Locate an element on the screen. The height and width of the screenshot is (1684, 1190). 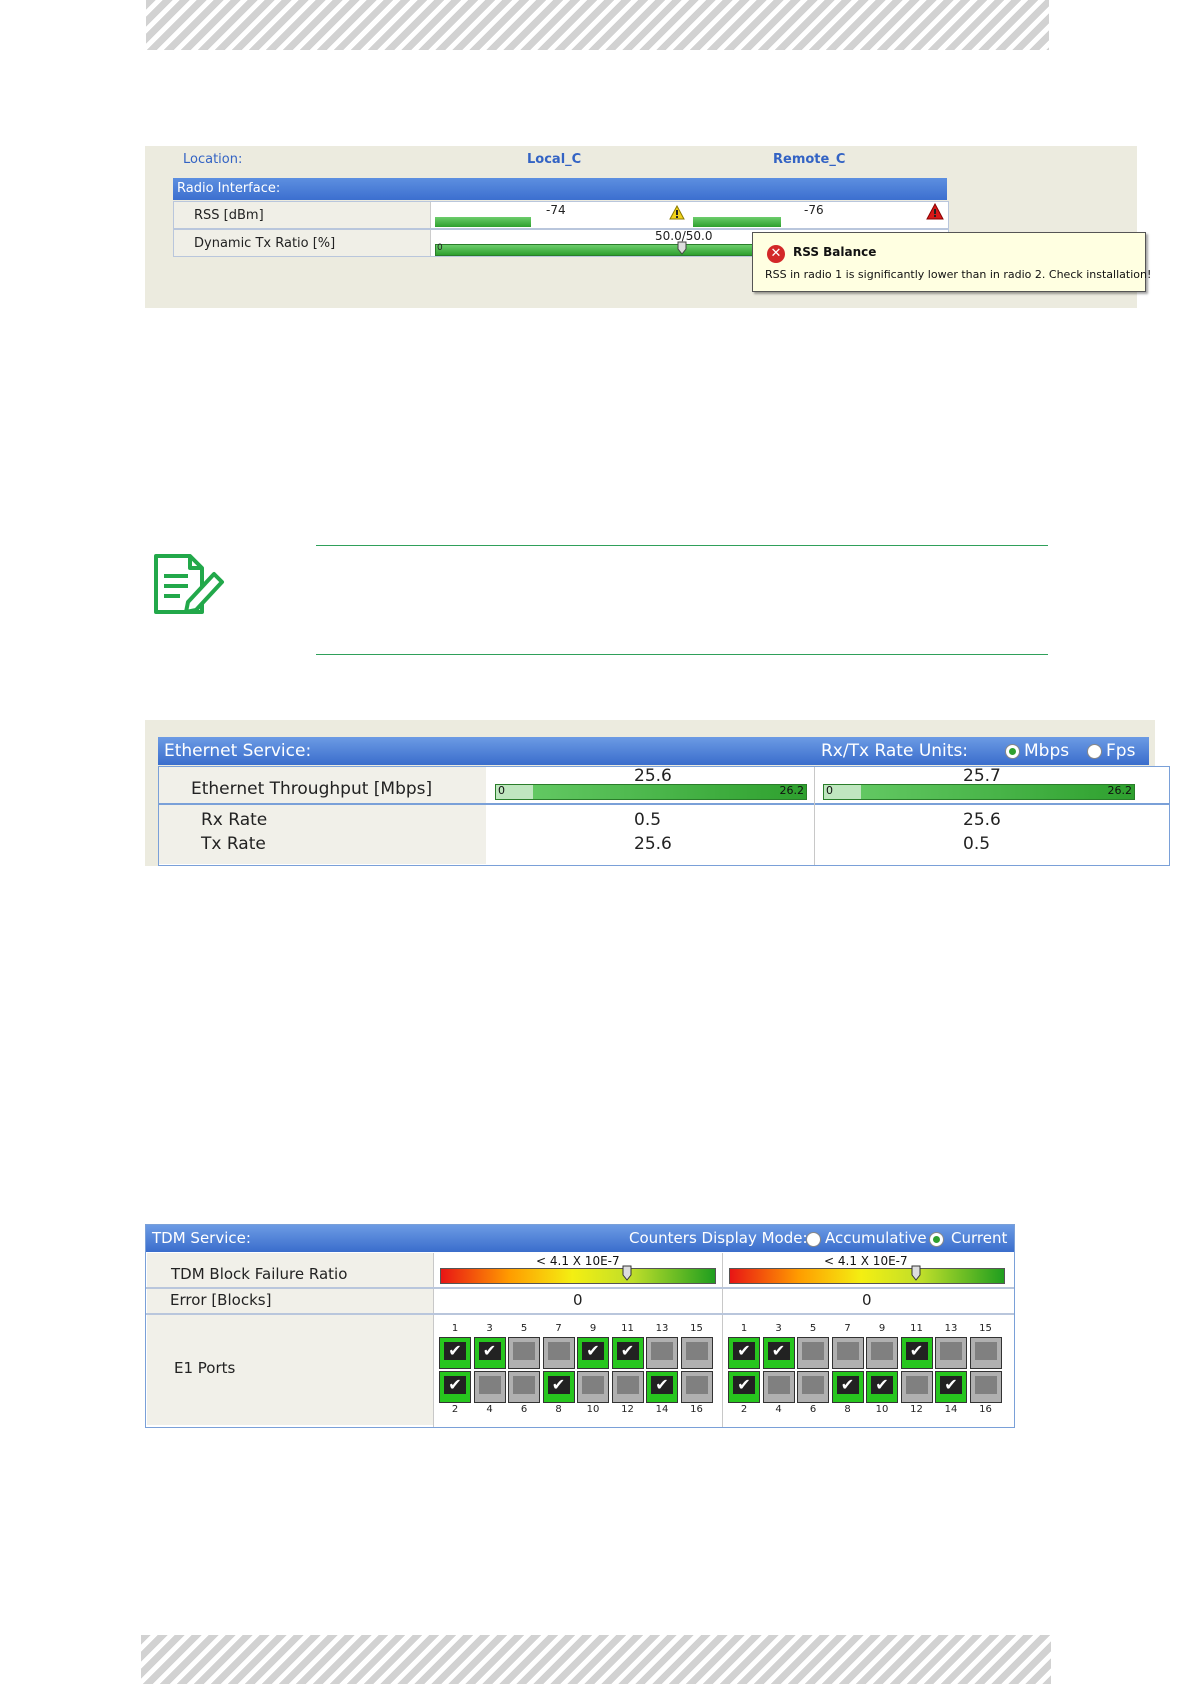
remote-e1-port-3: ✔ is located at coordinates (778, 1353).